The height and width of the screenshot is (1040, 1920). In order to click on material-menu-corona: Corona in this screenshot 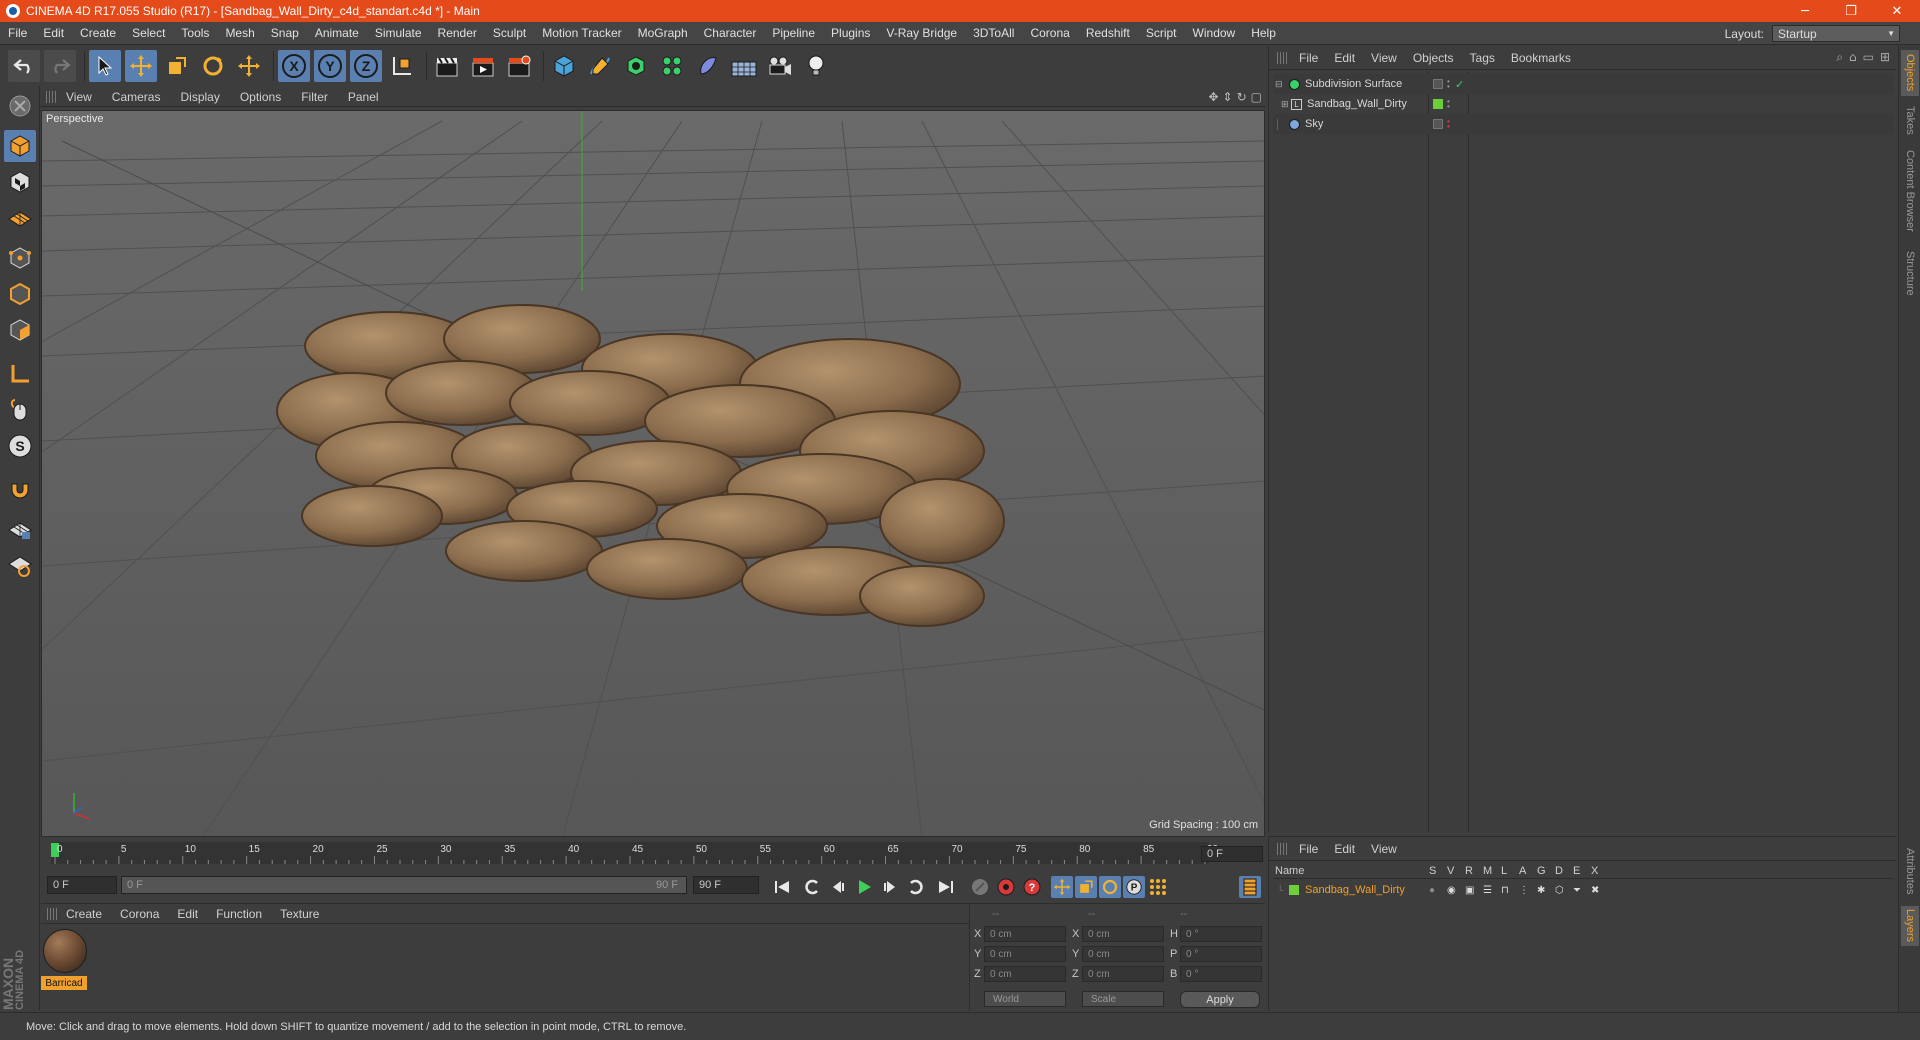, I will do `click(139, 914)`.